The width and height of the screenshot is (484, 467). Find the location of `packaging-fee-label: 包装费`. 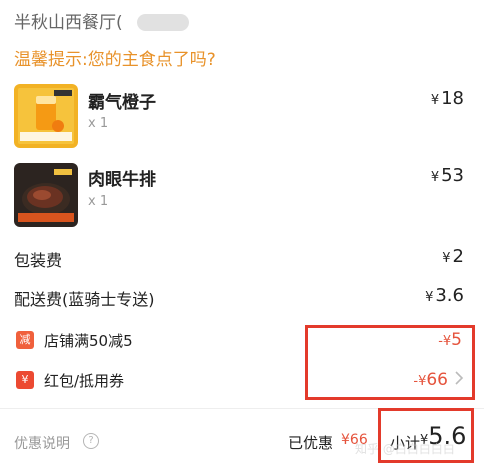

packaging-fee-label: 包装费 is located at coordinates (38, 260).